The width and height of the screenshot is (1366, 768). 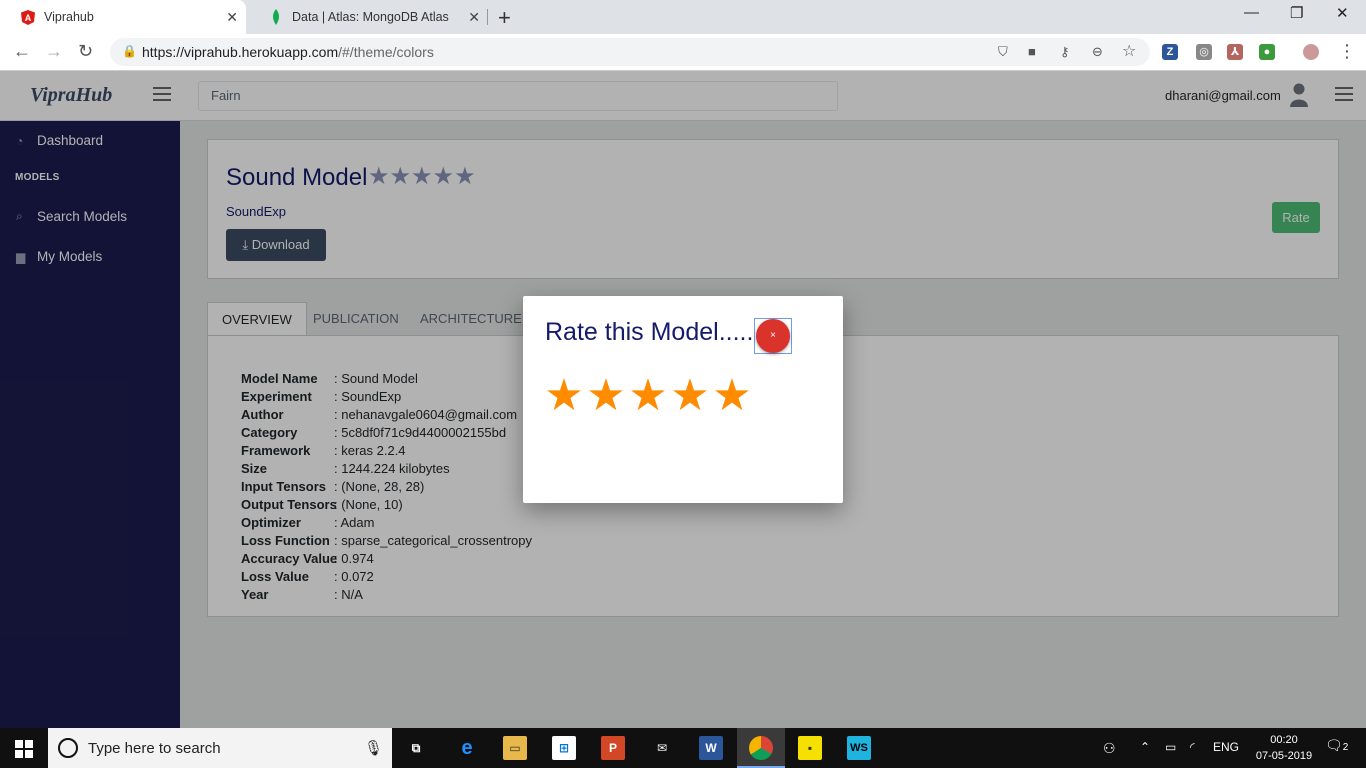 What do you see at coordinates (68, 748) in the screenshot?
I see `cortana-icon` at bounding box center [68, 748].